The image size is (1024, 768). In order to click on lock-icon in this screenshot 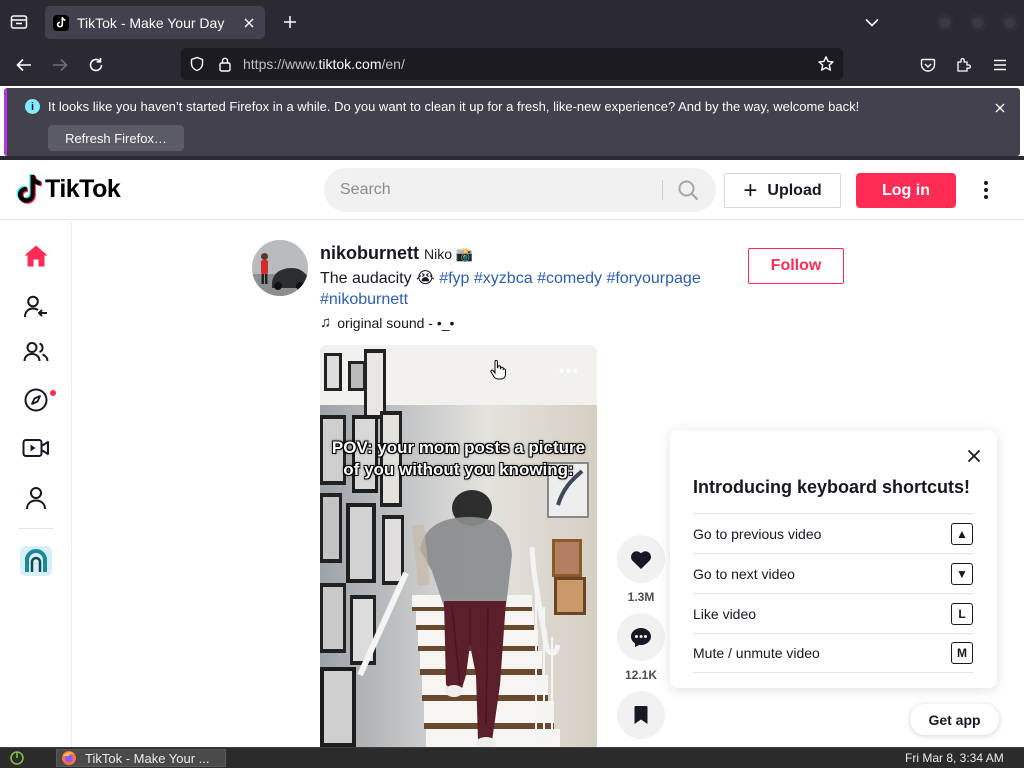, I will do `click(225, 64)`.